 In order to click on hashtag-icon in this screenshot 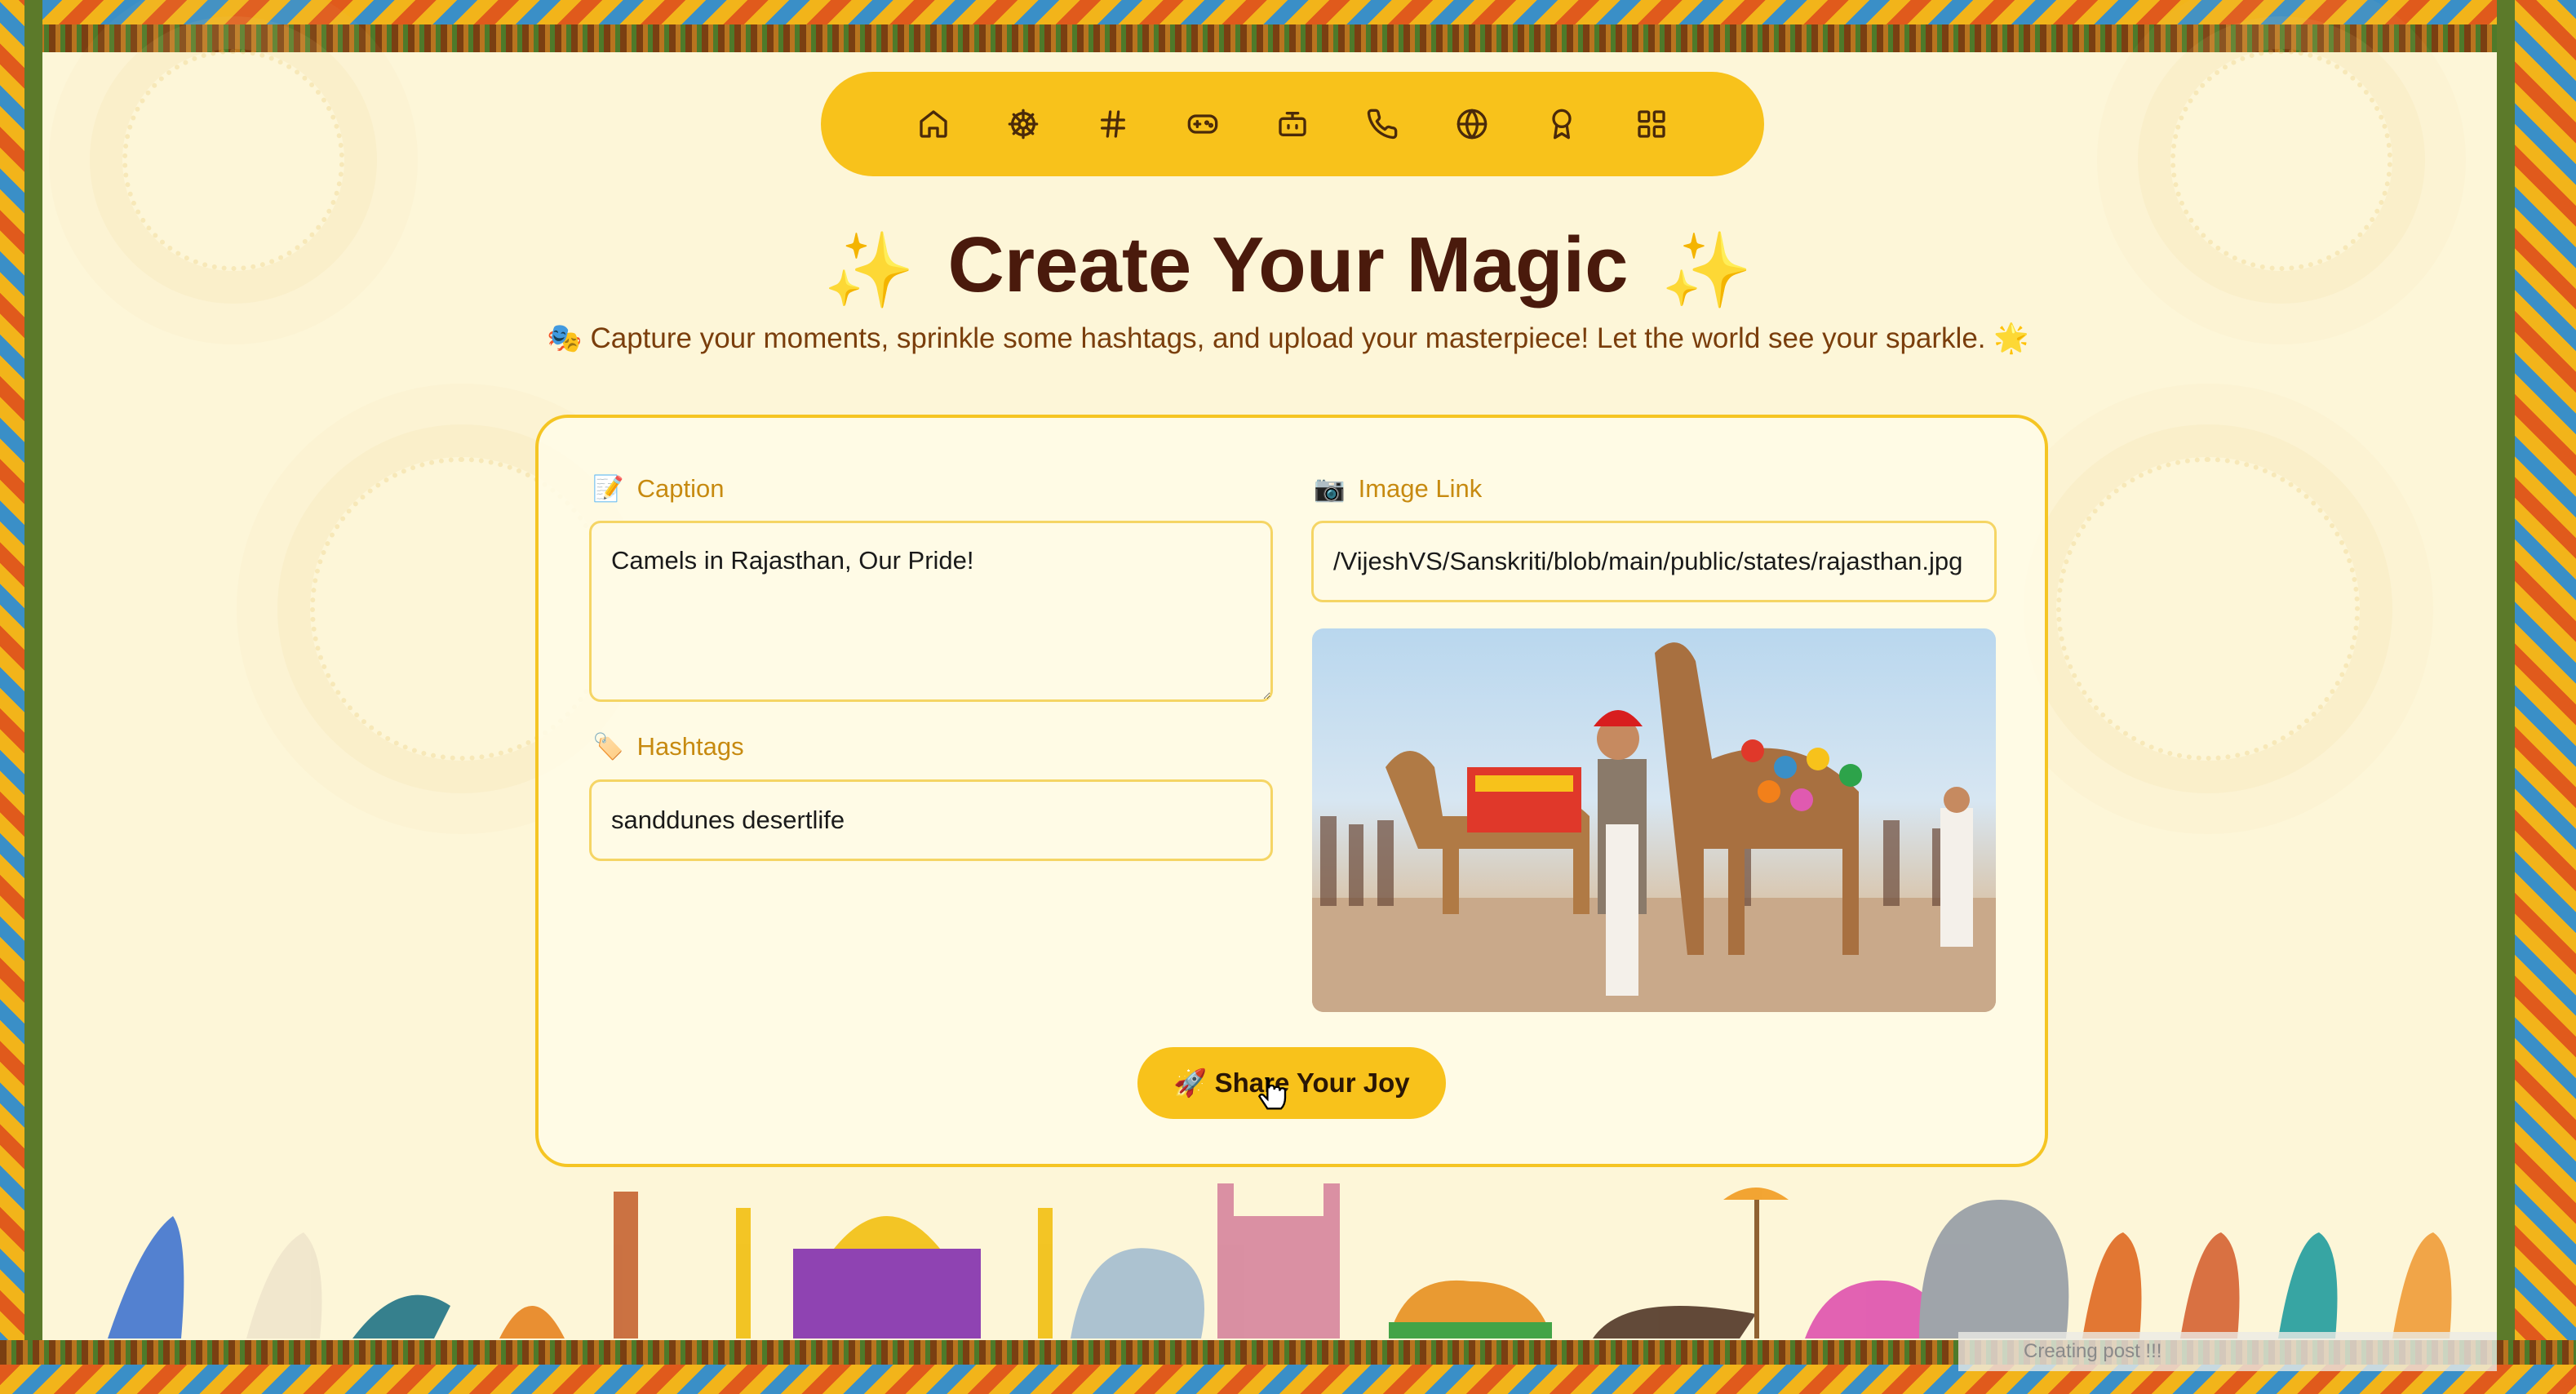, I will do `click(1113, 124)`.